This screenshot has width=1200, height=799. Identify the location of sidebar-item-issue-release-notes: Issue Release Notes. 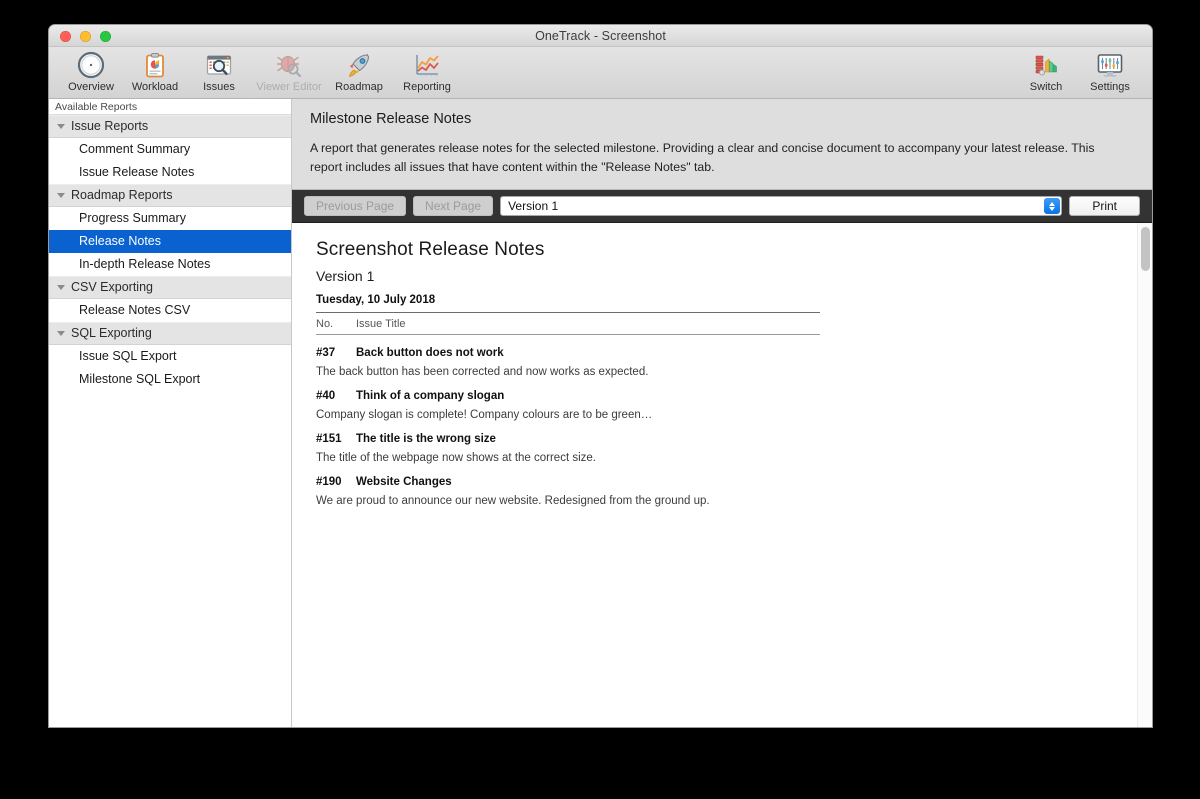
(170, 172).